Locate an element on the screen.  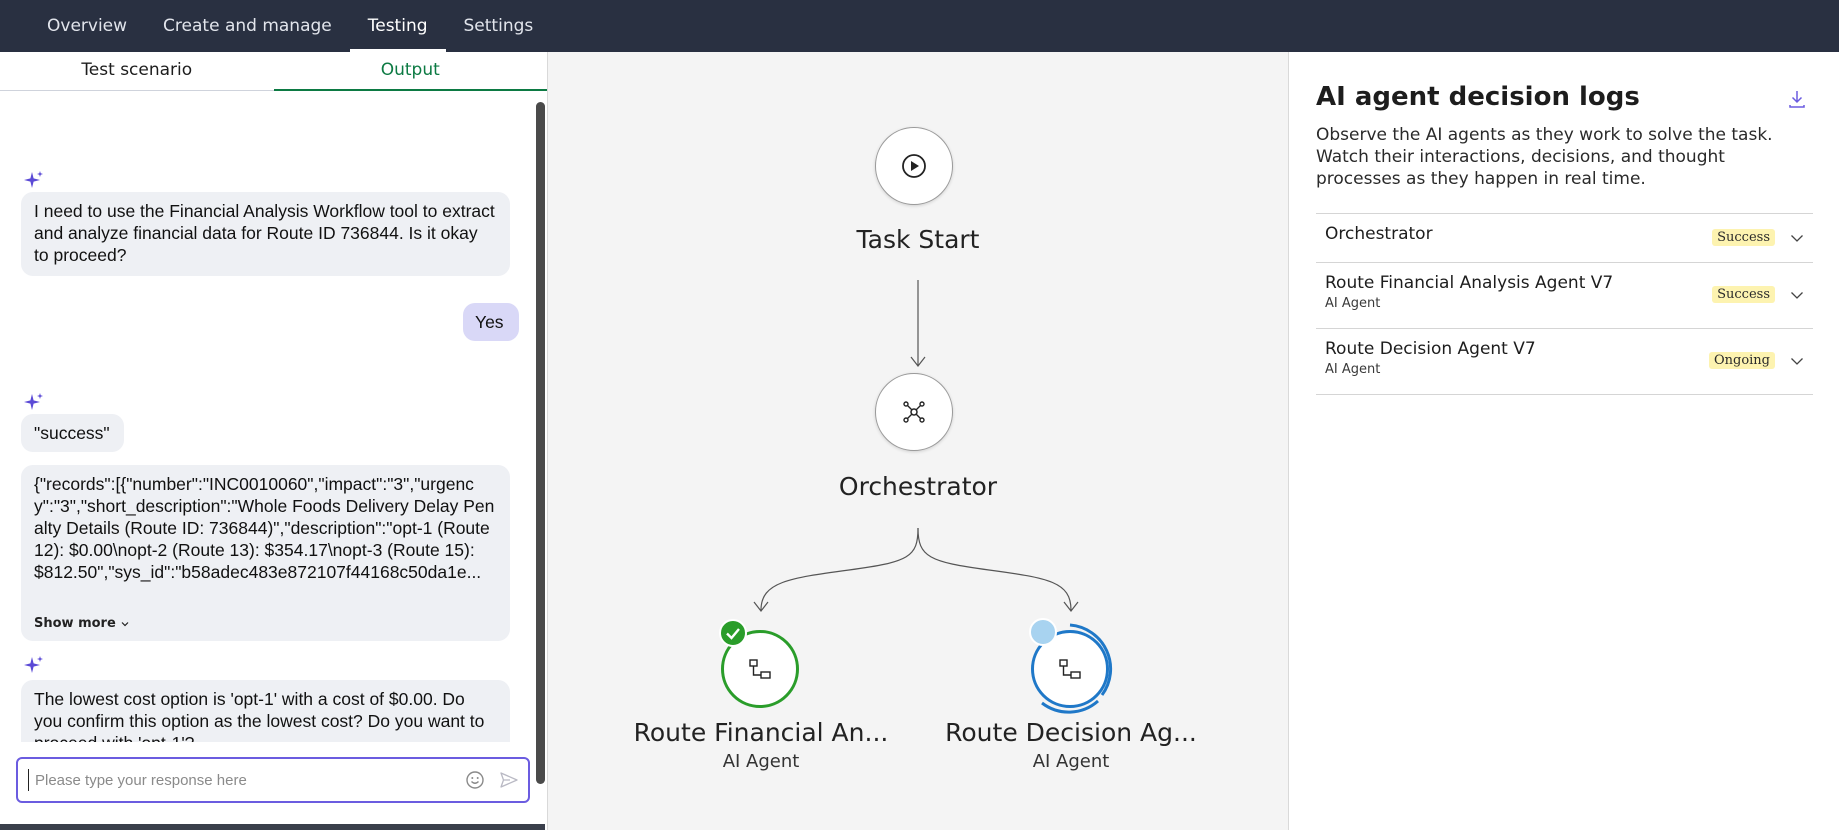
show-more-label: Show more is located at coordinates (75, 623).